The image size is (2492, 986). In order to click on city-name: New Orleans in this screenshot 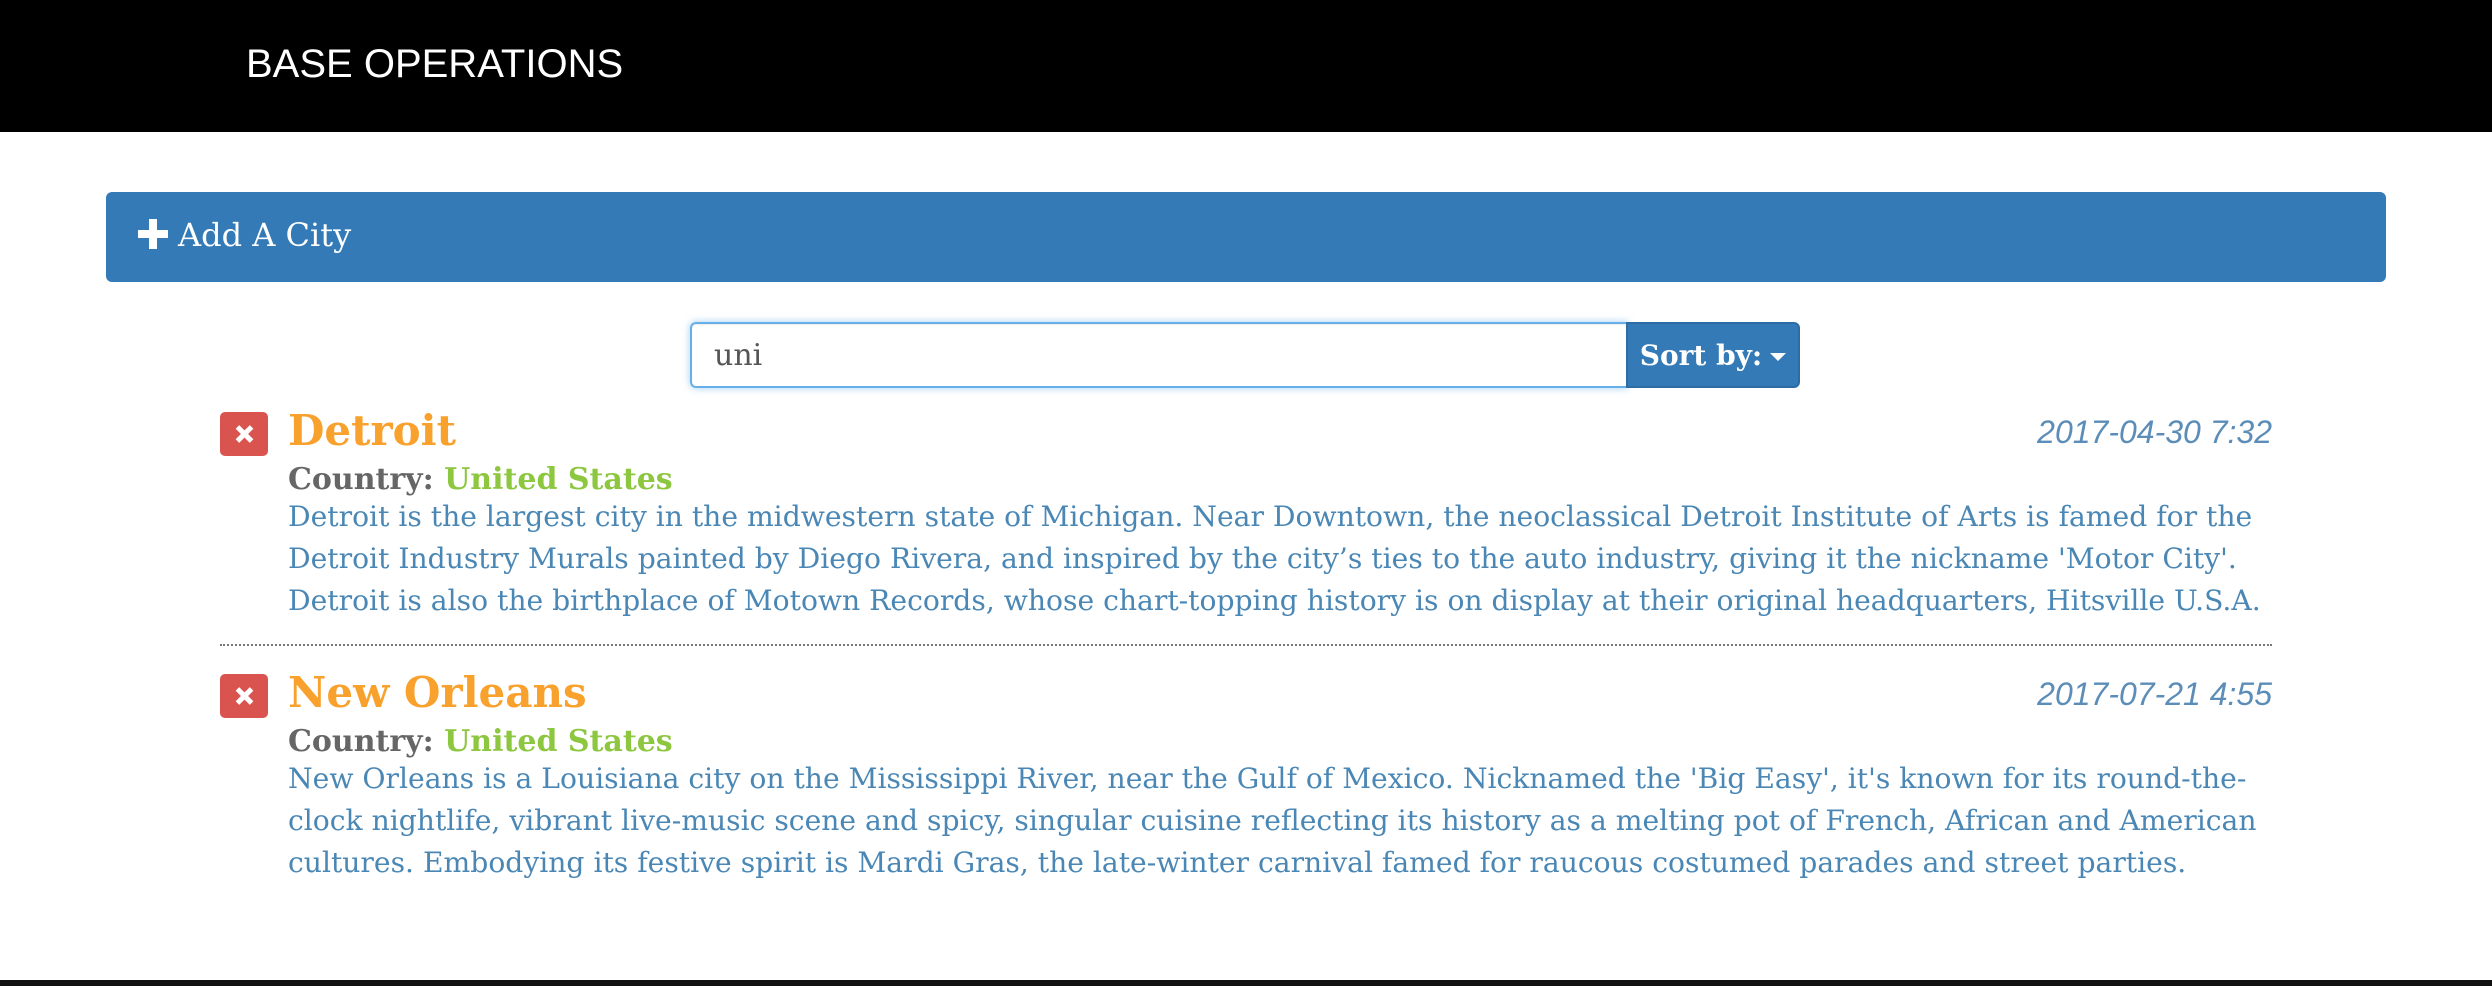, I will do `click(437, 692)`.